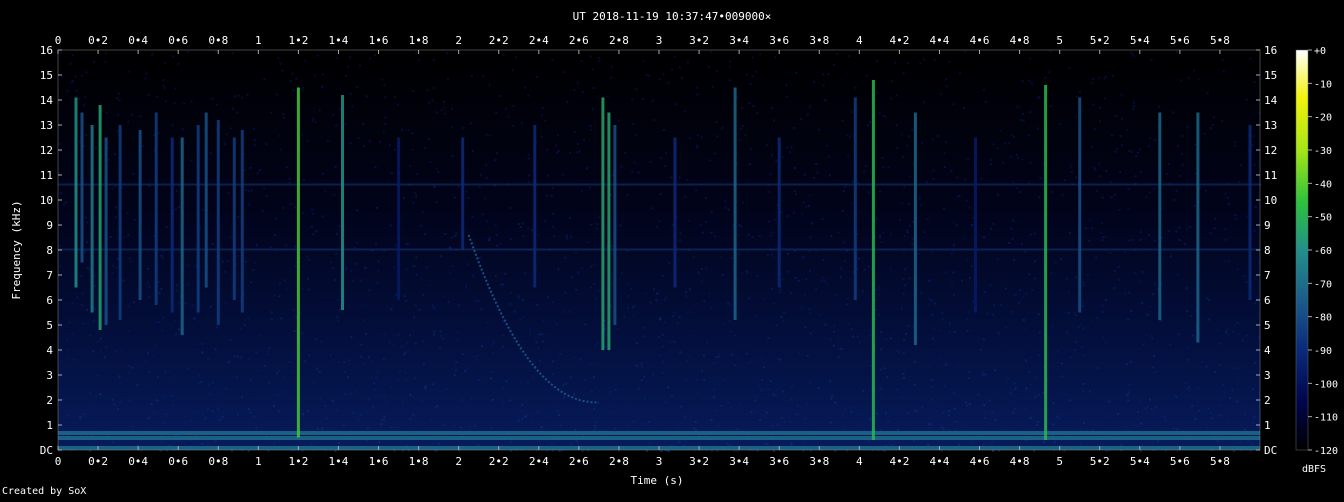 The height and width of the screenshot is (502, 1344). Describe the element at coordinates (49, 375) in the screenshot. I see `y-tick-label: 3` at that location.